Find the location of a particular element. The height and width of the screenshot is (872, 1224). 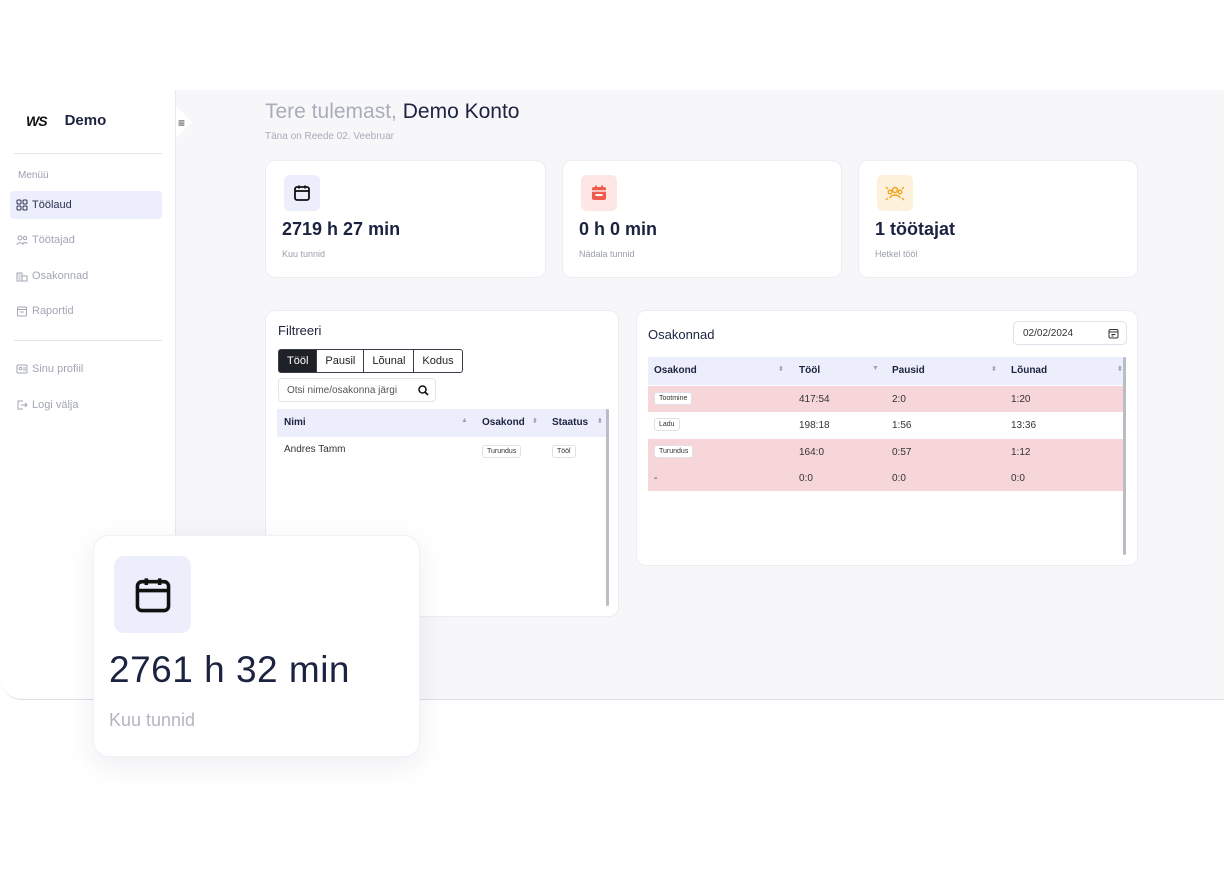

search-input: Otsi nime/osakonna järgi is located at coordinates (357, 390).